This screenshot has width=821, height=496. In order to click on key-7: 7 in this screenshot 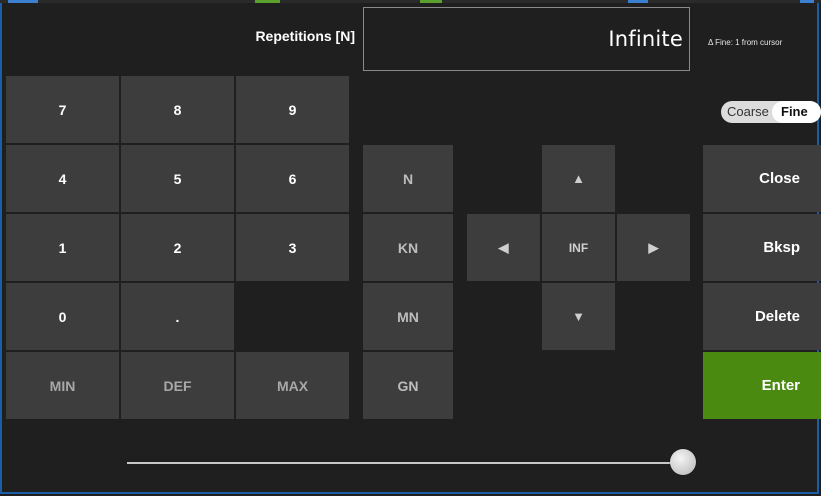, I will do `click(62, 109)`.